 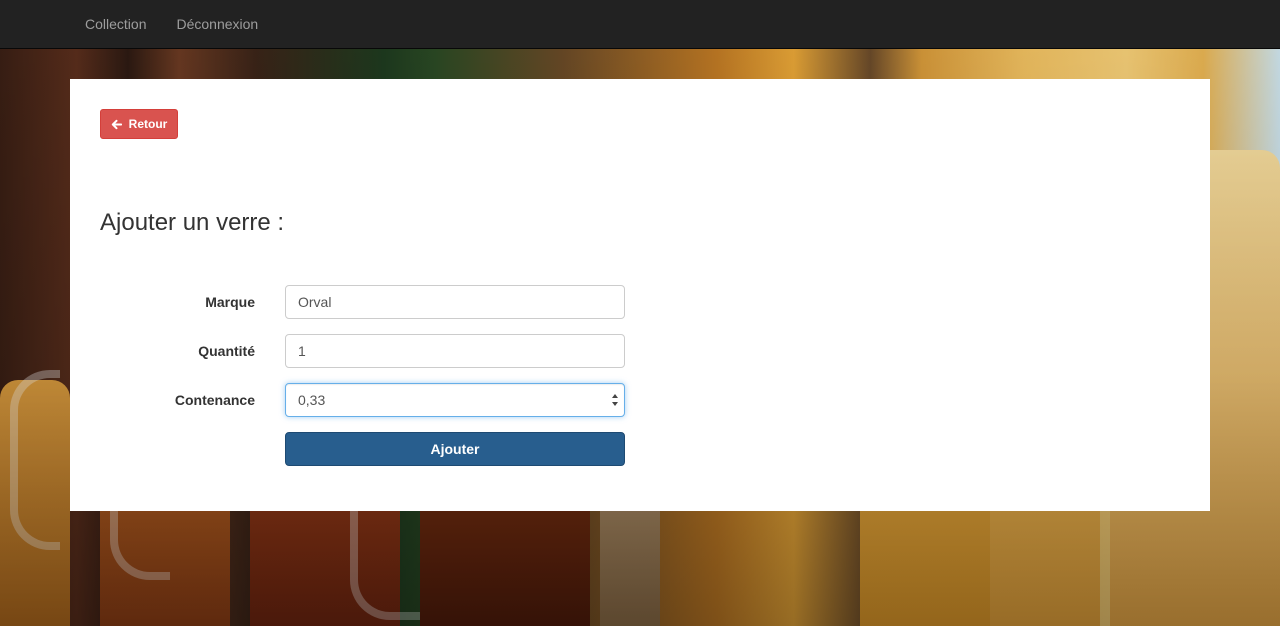 I want to click on contenance-label: Contenance, so click(x=214, y=400).